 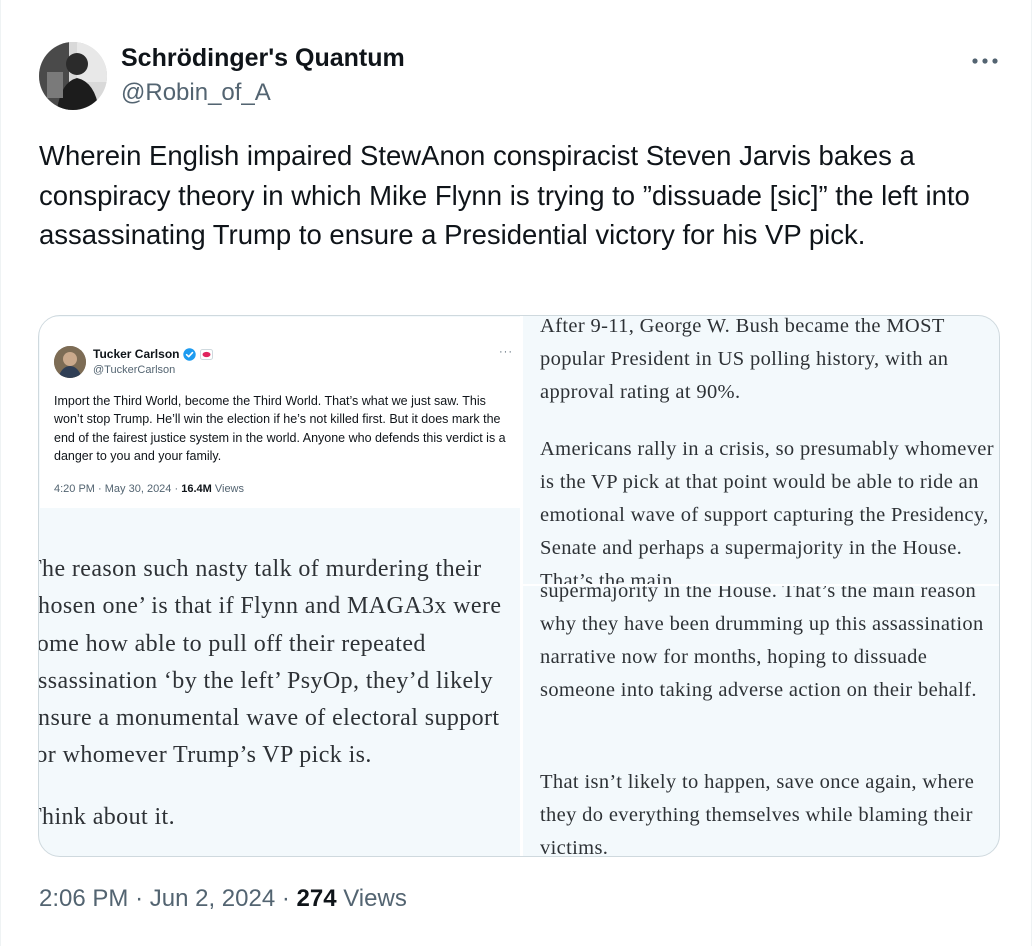 What do you see at coordinates (74, 489) in the screenshot?
I see `embedded-time: 4:20 PM` at bounding box center [74, 489].